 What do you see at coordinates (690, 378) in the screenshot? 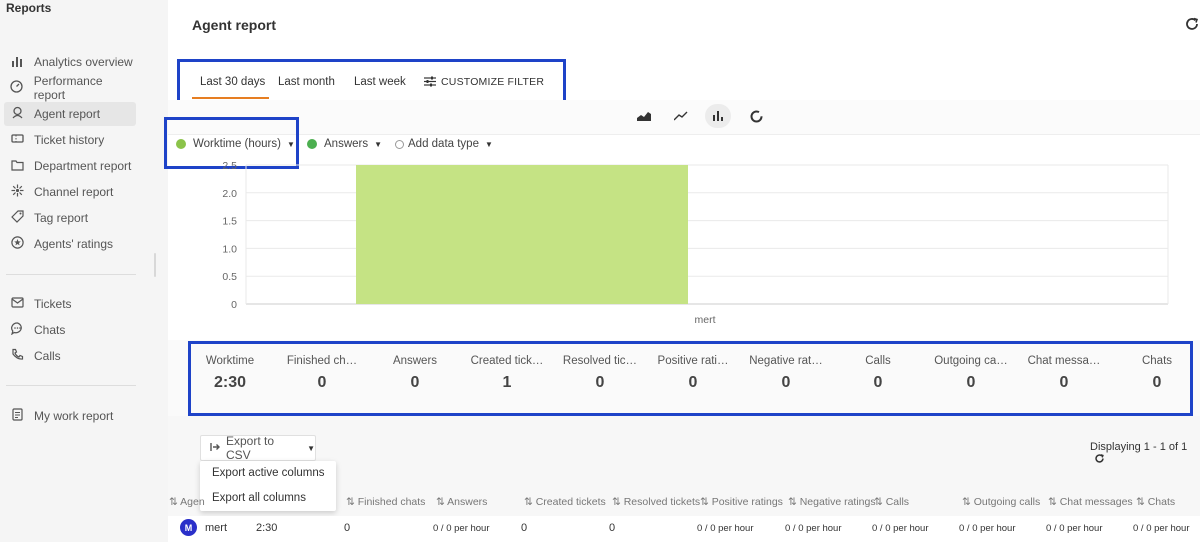
I see `highlight-box-stats` at bounding box center [690, 378].